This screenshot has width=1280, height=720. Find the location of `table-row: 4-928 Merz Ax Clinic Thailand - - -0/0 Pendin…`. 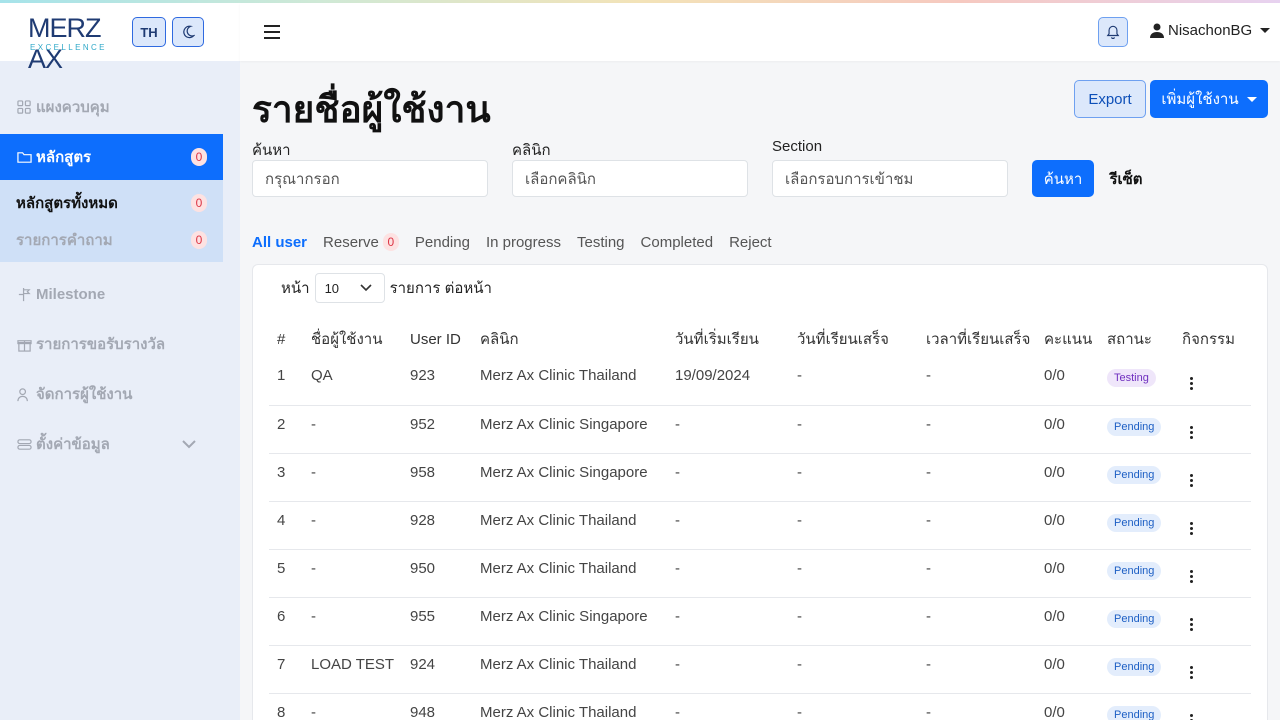

table-row: 4-928 Merz Ax Clinic Thailand - - -0/0 Pendin… is located at coordinates (760, 524).